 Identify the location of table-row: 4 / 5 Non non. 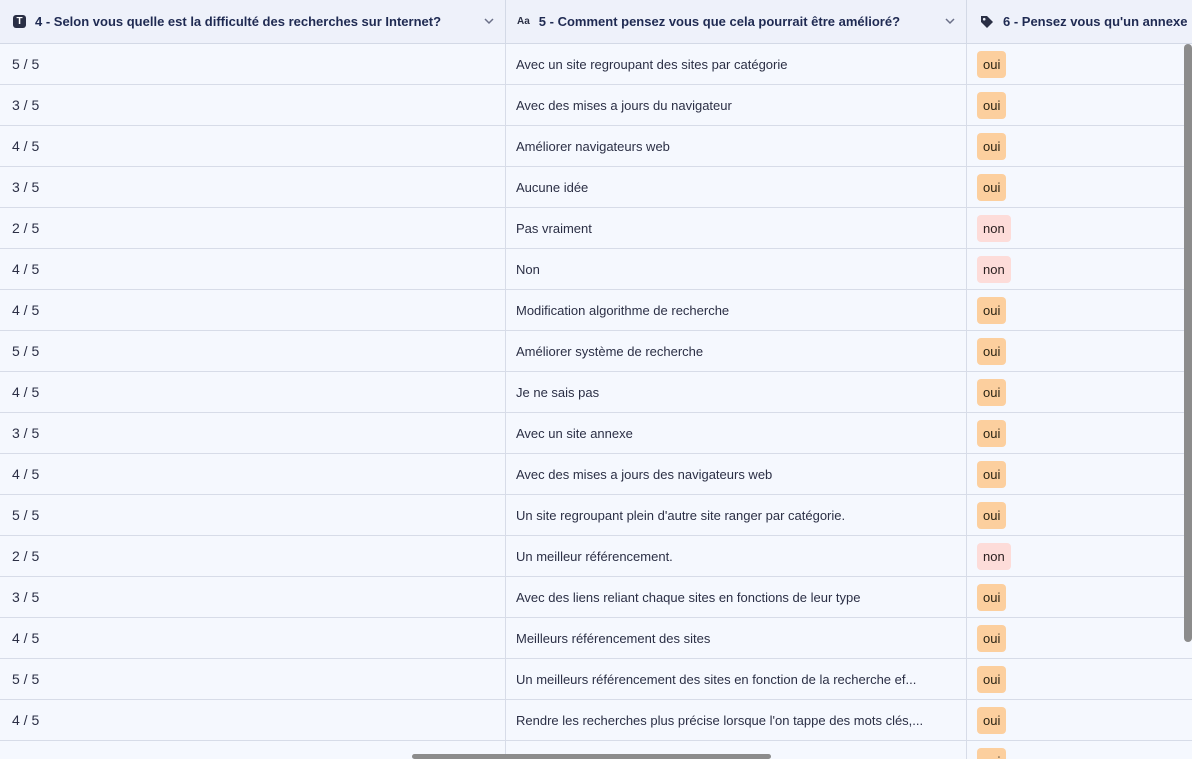
(596, 269).